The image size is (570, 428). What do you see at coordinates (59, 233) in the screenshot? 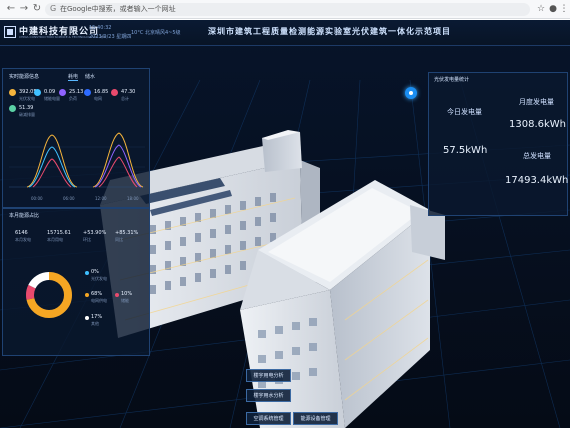
I see `stat-value: 15715.61` at bounding box center [59, 233].